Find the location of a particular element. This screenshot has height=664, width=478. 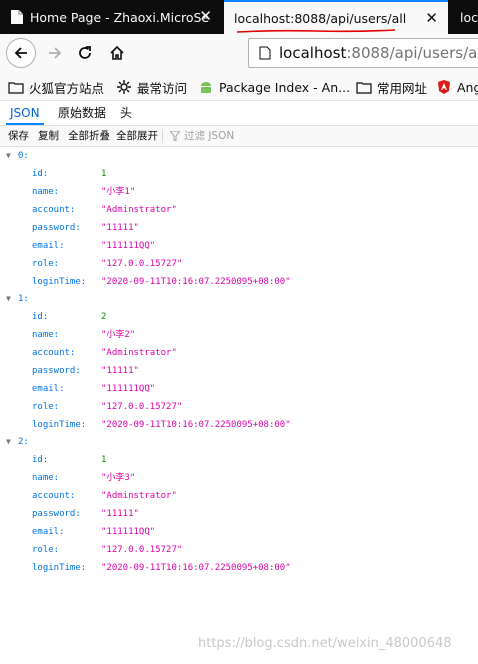

json-viewer-tabs: JSON 原始数据 头 is located at coordinates (239, 113).